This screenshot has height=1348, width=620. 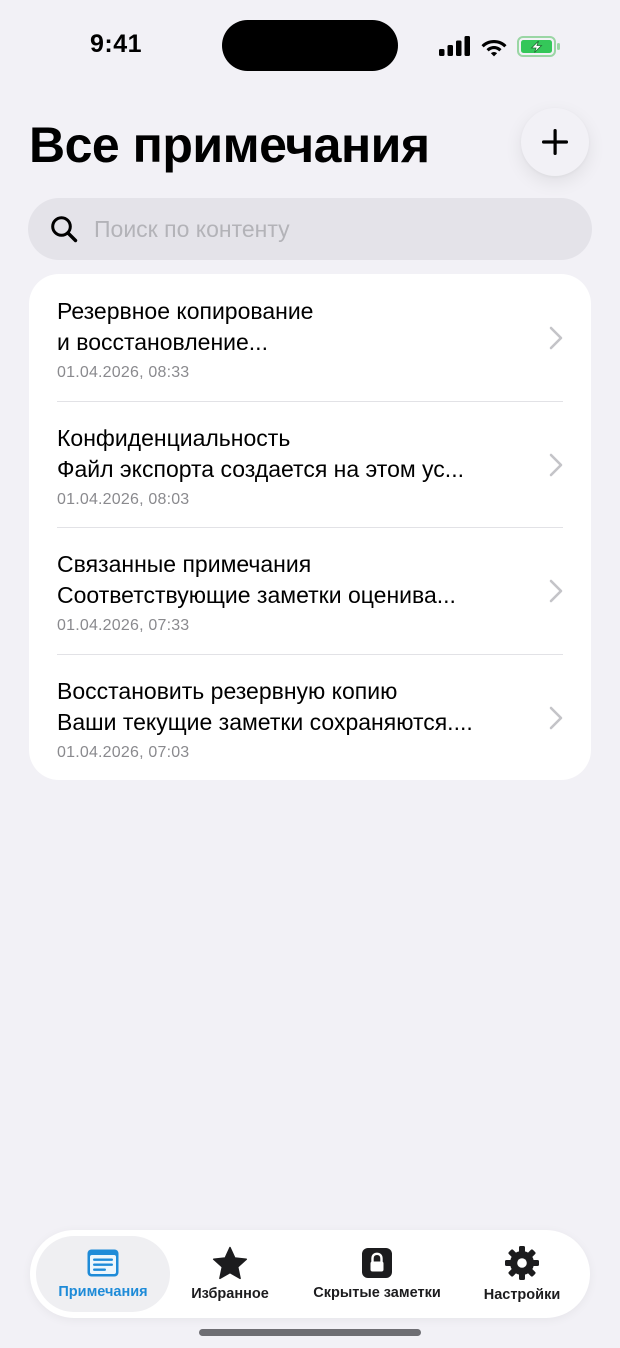 I want to click on search-bar, so click(x=310, y=229).